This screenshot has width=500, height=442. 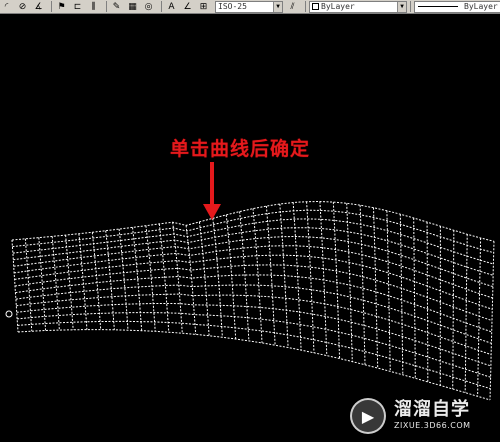 What do you see at coordinates (38, 7) in the screenshot?
I see `angle-icon: ∡` at bounding box center [38, 7].